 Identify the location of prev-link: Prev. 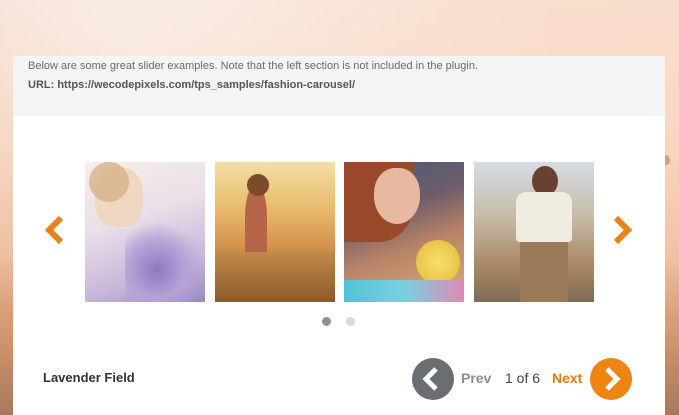
(476, 378).